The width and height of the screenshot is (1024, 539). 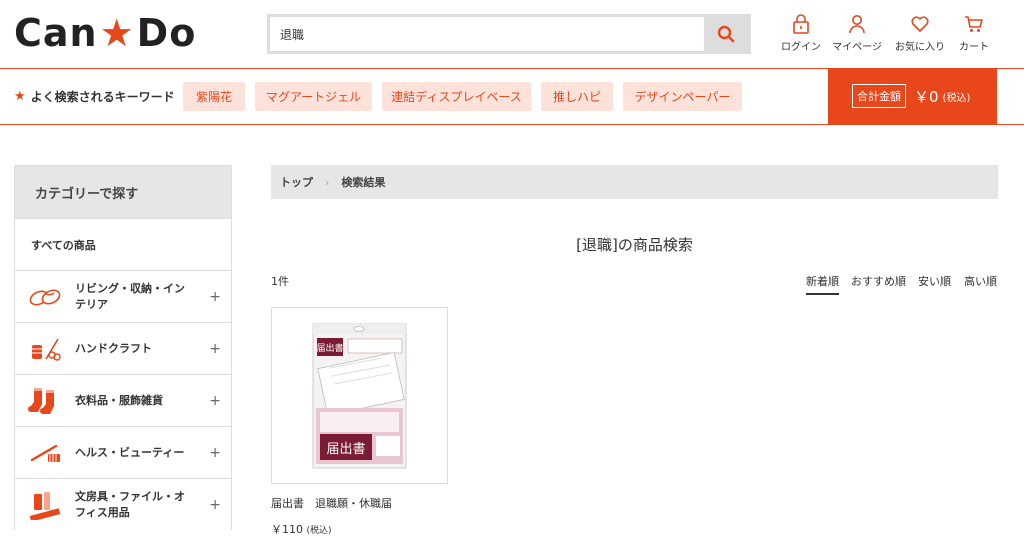 What do you see at coordinates (456, 96) in the screenshot?
I see `keyword-chip: 連結ディスプレイベース` at bounding box center [456, 96].